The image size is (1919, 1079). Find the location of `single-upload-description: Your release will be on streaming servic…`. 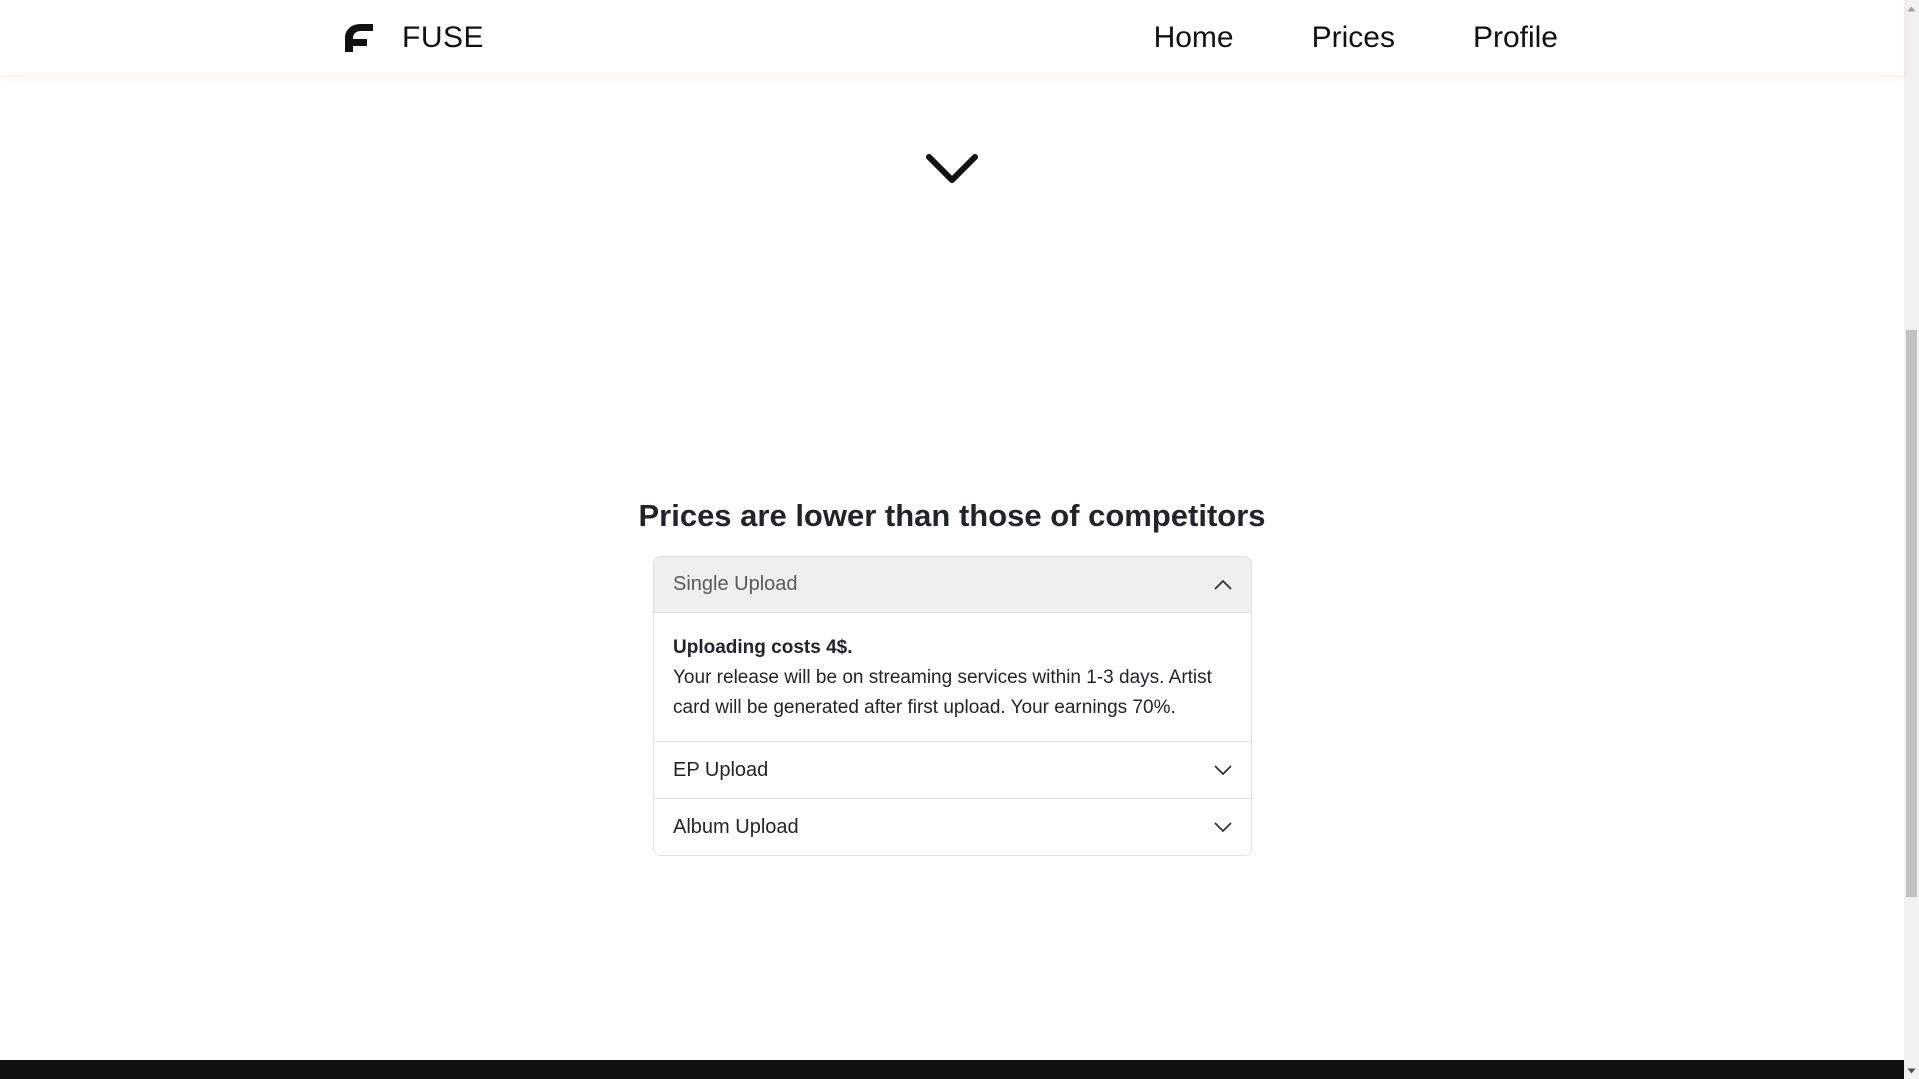

single-upload-description: Your release will be on streaming servic… is located at coordinates (942, 692).